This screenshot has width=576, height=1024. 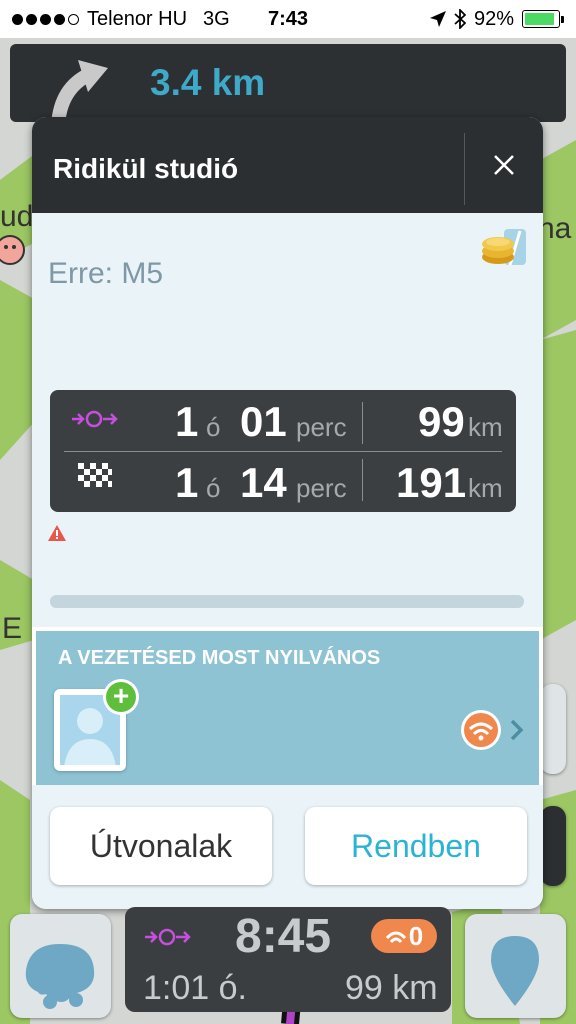 I want to click on menu-button, so click(x=60, y=966).